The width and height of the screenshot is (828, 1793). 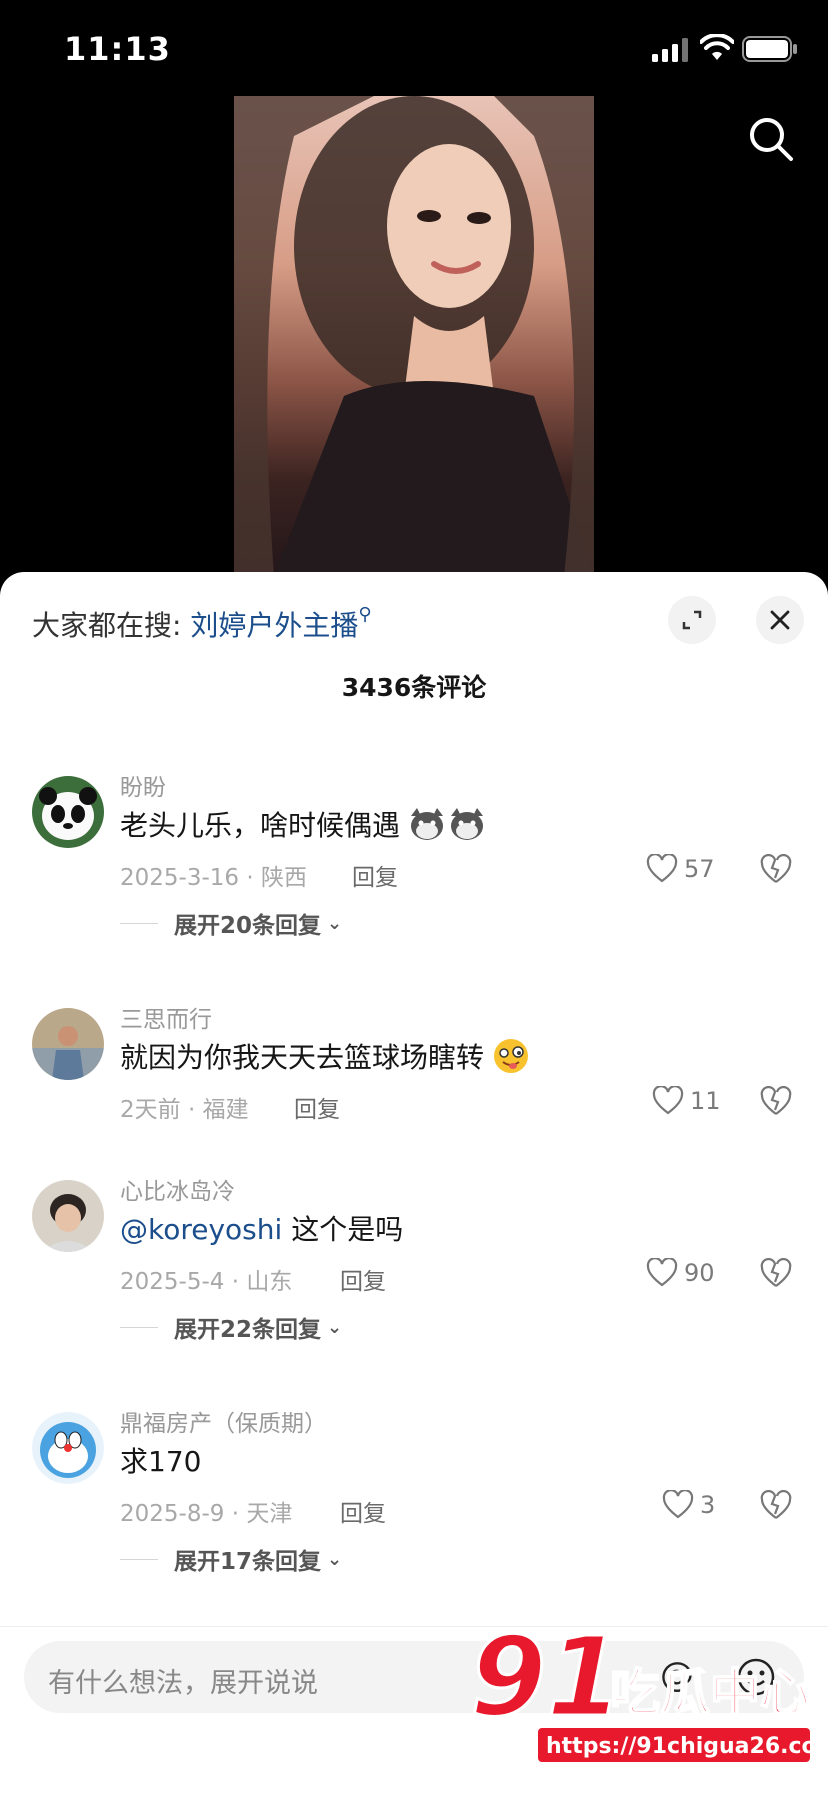 What do you see at coordinates (117, 49) in the screenshot?
I see `status-time: 11:13` at bounding box center [117, 49].